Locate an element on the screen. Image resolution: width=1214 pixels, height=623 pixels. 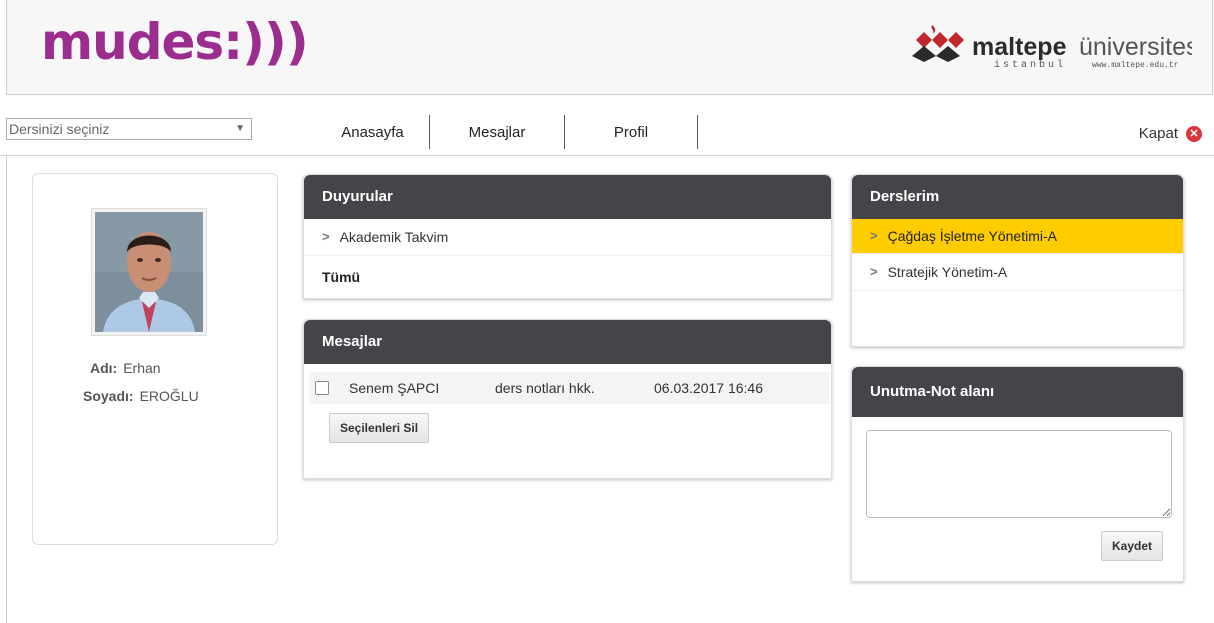
course-select-value: Dersinizi seçiniz is located at coordinates (59, 129).